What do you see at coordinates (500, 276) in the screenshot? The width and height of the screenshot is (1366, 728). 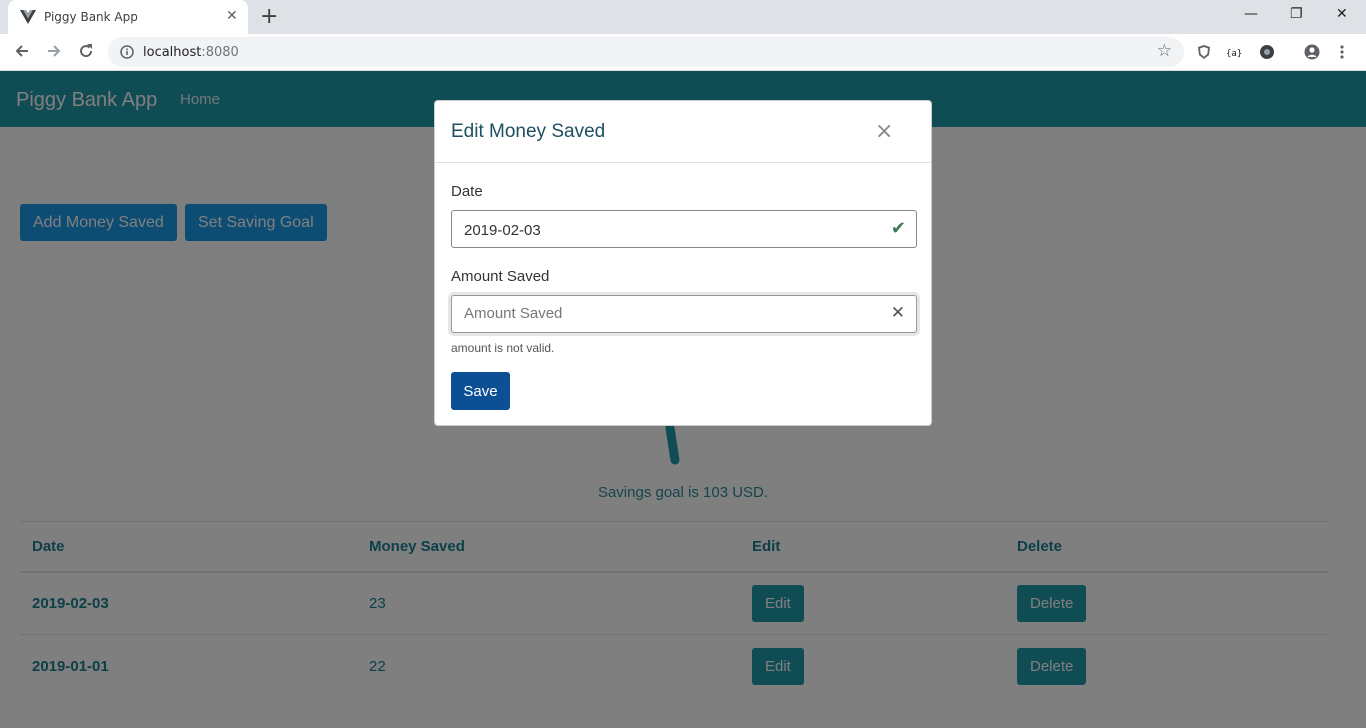 I see `amount-label: Amount Saved` at bounding box center [500, 276].